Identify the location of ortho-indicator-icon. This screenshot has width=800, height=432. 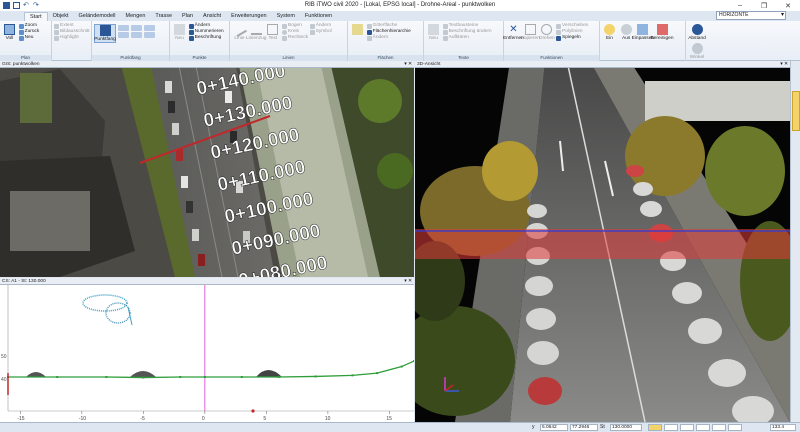
(687, 427).